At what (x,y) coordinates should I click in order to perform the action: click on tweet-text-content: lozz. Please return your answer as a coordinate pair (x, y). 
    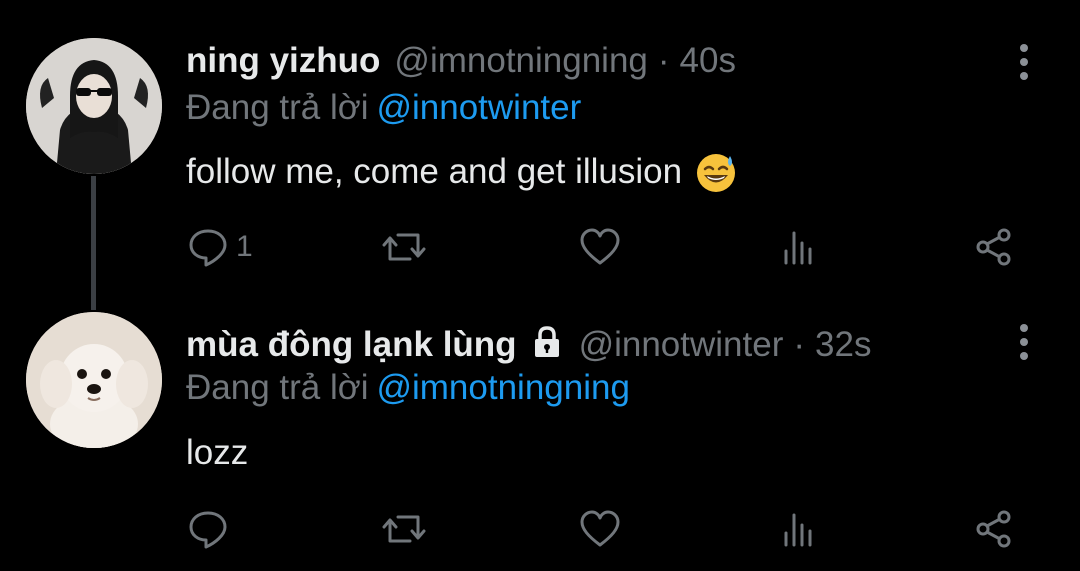
    Looking at the image, I should click on (217, 452).